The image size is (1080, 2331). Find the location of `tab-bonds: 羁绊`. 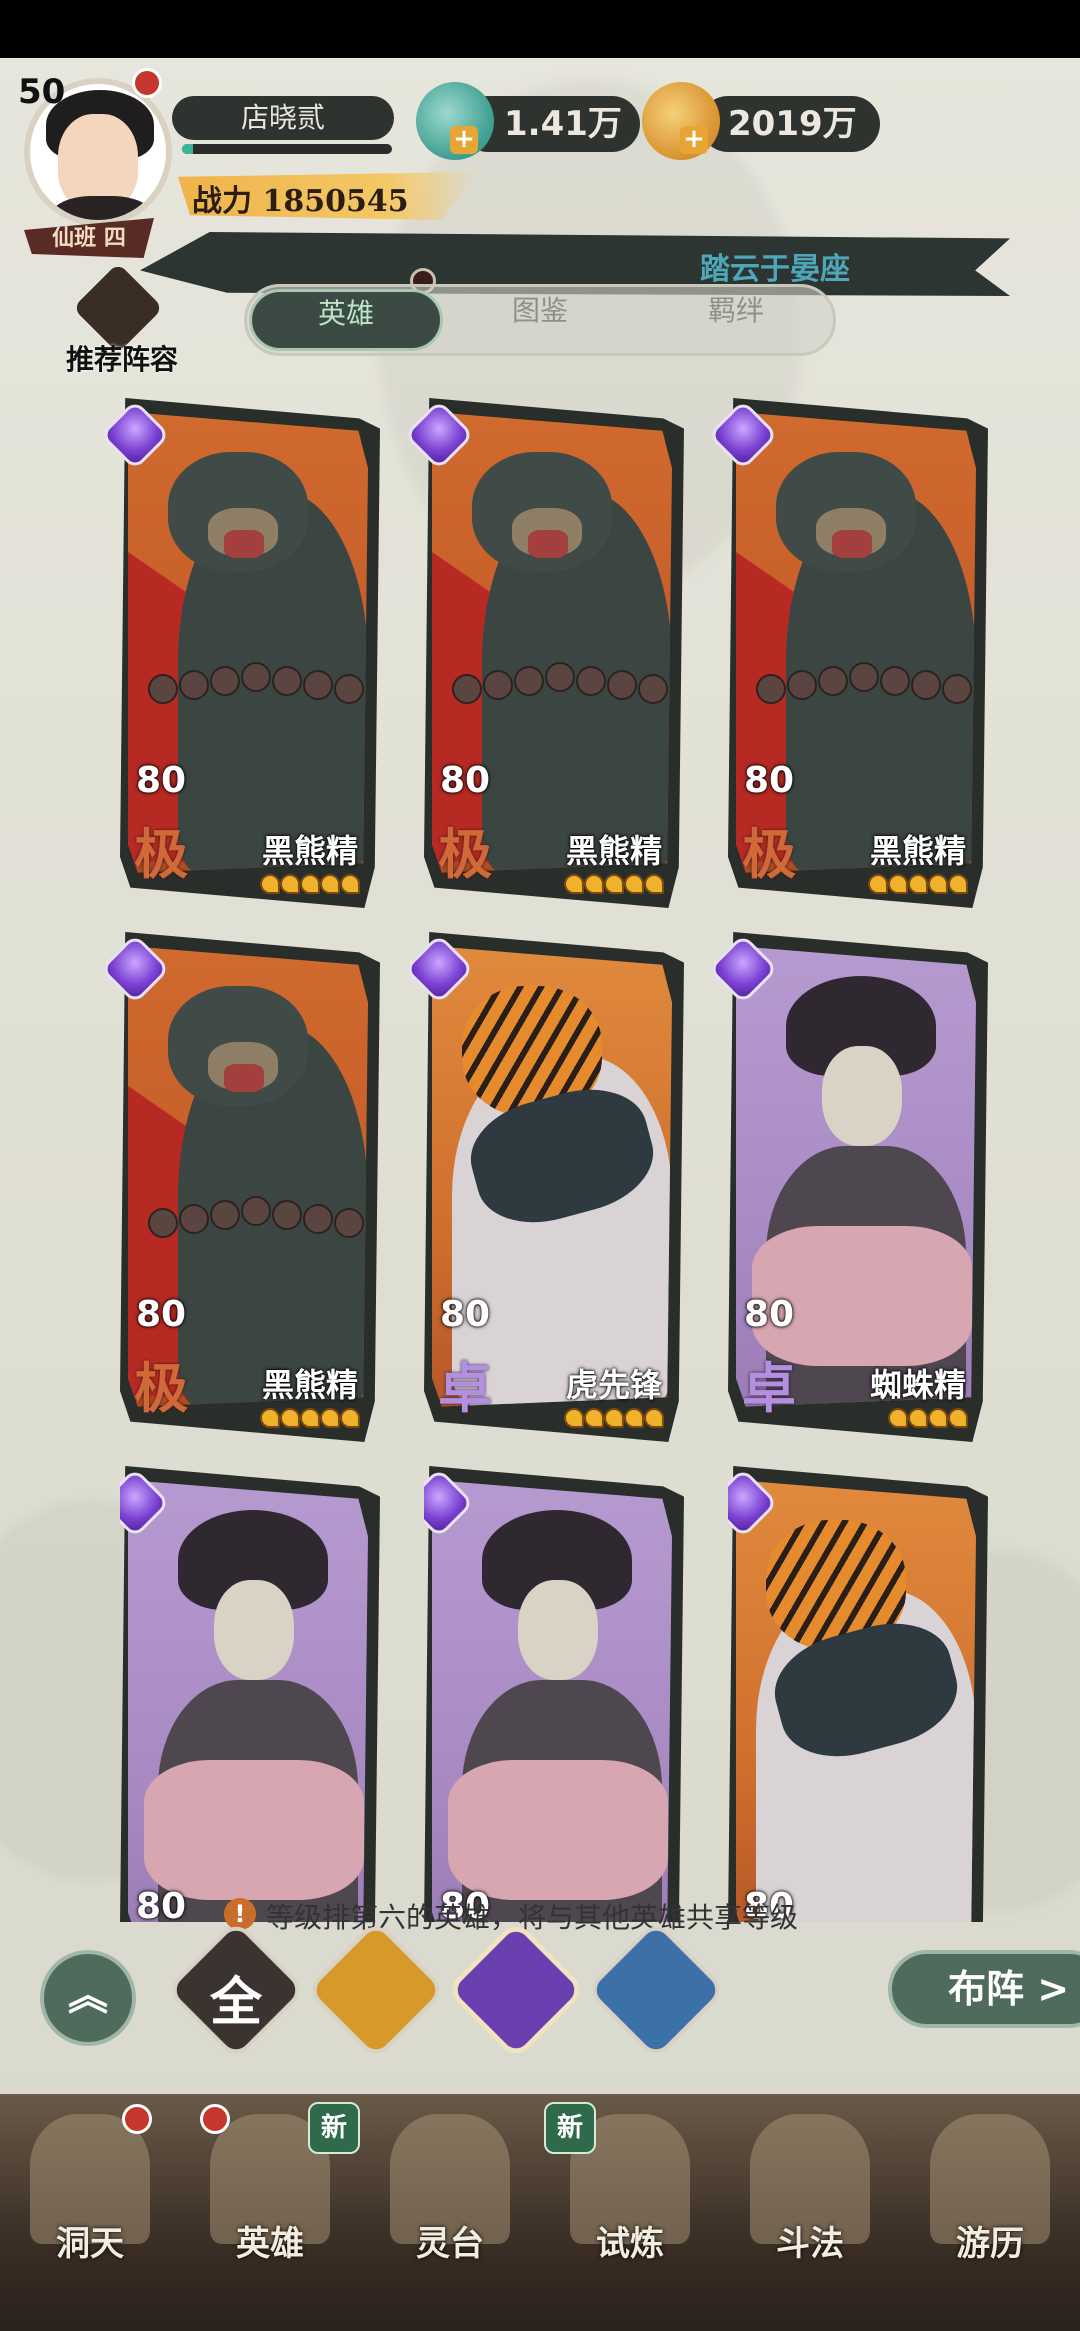

tab-bonds: 羁绊 is located at coordinates (736, 320).